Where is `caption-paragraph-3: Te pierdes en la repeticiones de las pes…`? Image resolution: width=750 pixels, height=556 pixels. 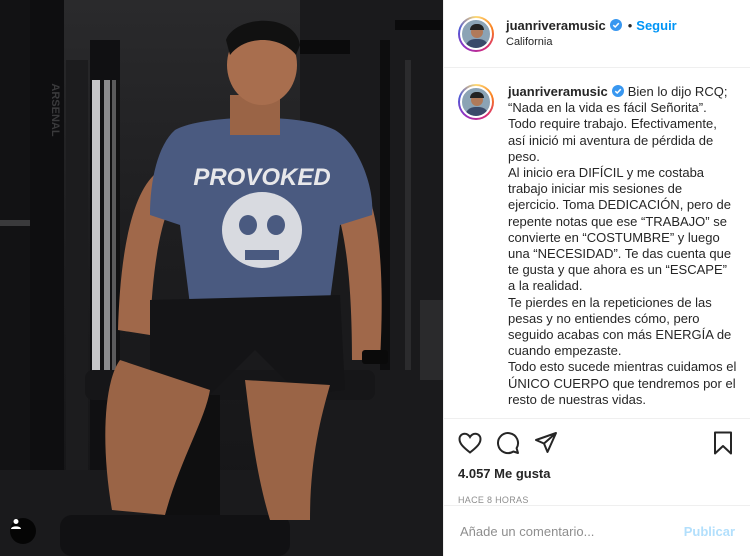
caption-paragraph-3: Te pierdes en la repeticiones de las pes… is located at coordinates (620, 326).